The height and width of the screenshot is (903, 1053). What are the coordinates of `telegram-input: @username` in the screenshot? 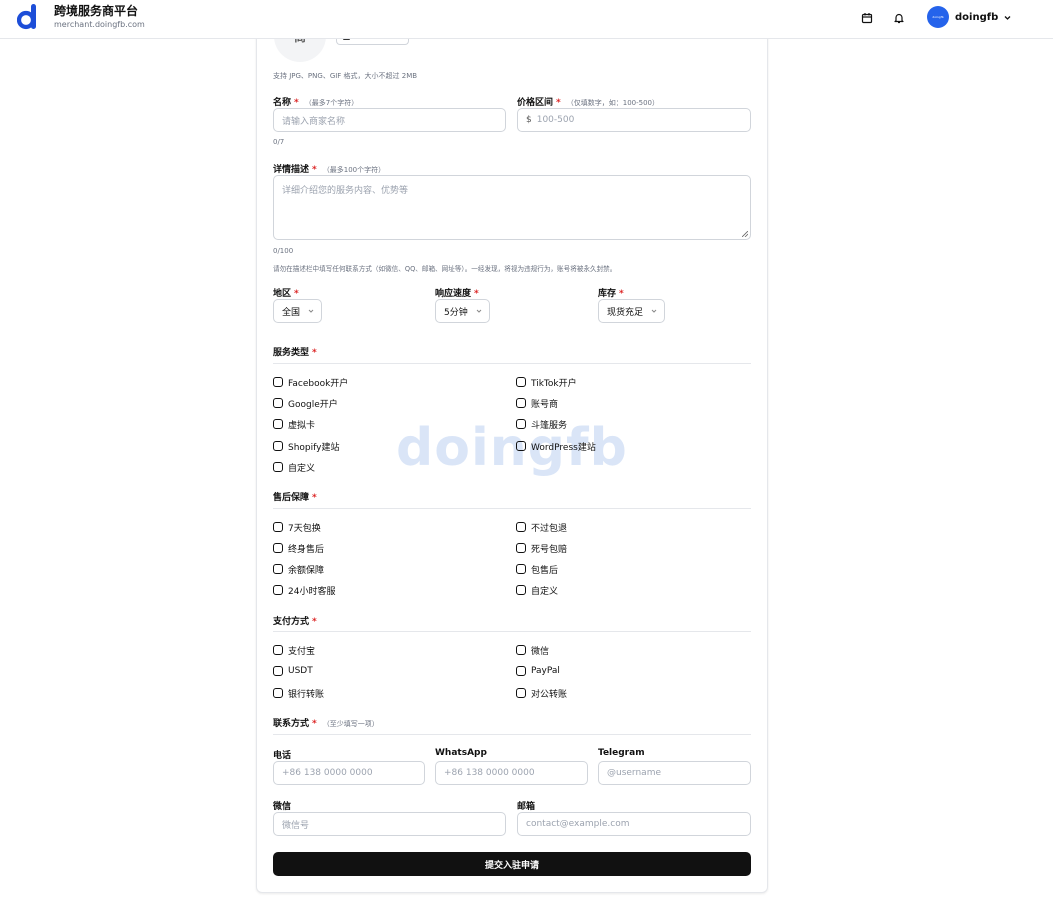 It's located at (674, 773).